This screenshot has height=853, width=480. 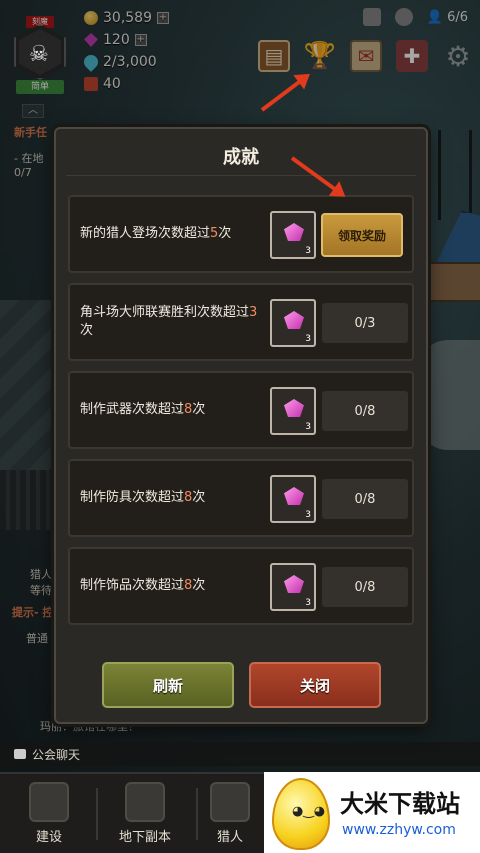 What do you see at coordinates (165, 312) in the screenshot?
I see `achievement-desc: 角斗场大师联赛胜利次数超过` at bounding box center [165, 312].